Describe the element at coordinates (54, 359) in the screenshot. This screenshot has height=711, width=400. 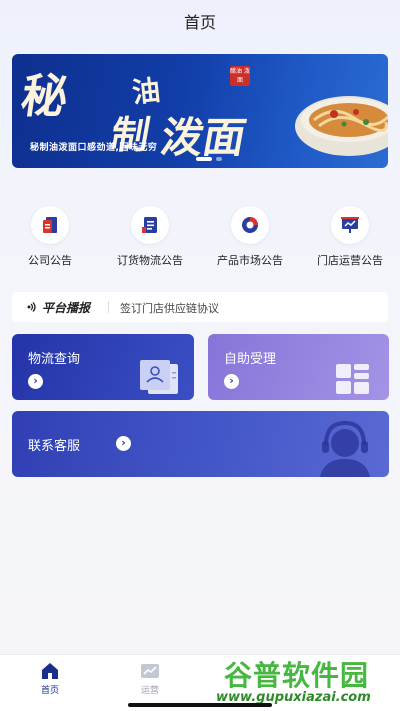
I see `logistics-query-label: 物流查询` at that location.